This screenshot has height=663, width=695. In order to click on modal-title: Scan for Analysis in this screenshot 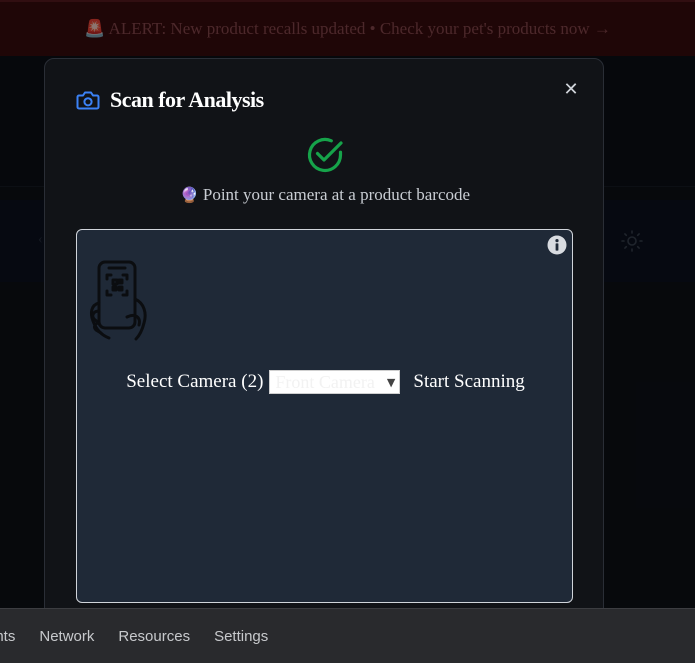, I will do `click(187, 99)`.